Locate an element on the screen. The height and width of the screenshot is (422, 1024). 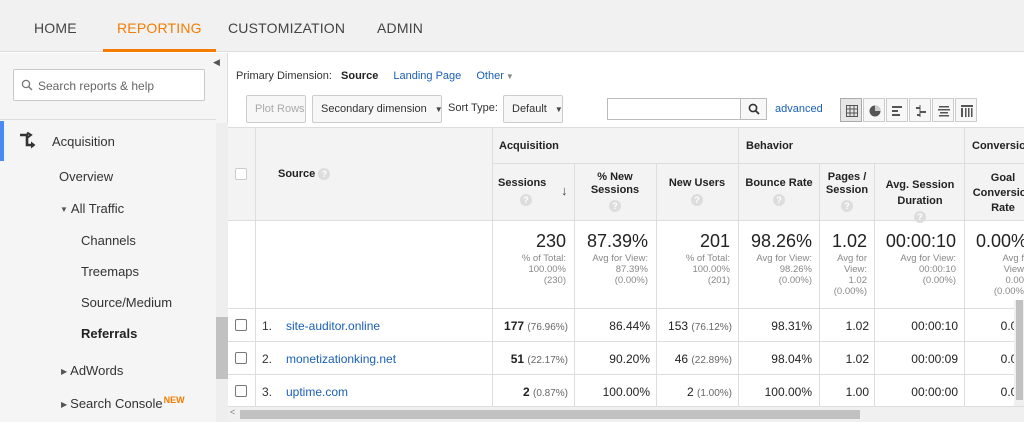
total-sessions-detail: % of Total: 100.00% (230) is located at coordinates (529, 269).